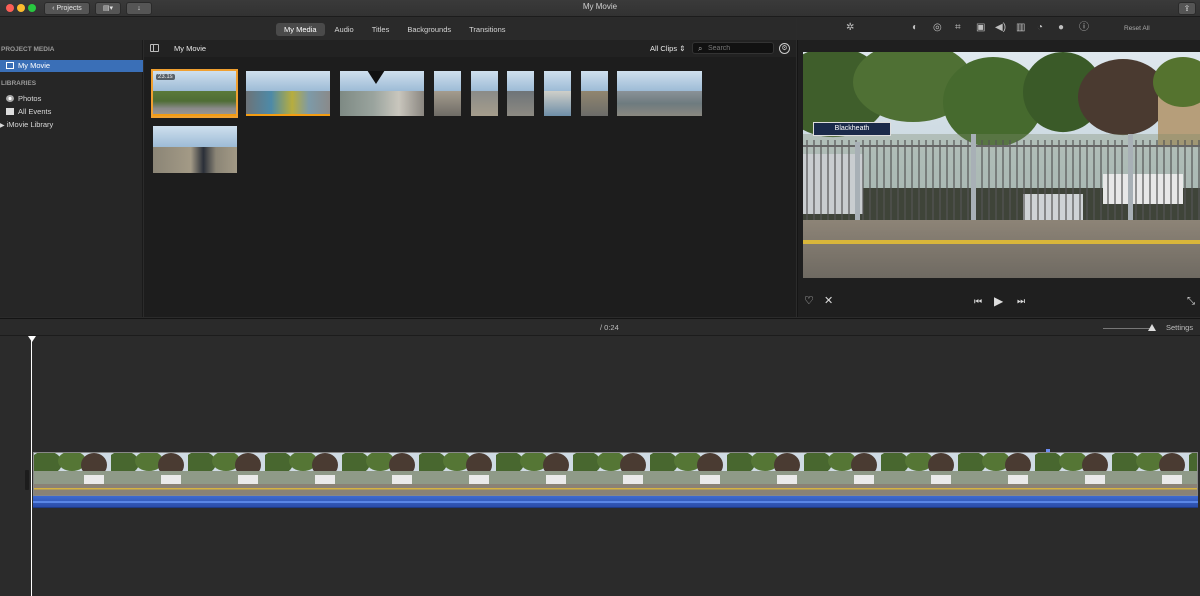 This screenshot has height=596, width=1200. I want to click on share-icon: ⇪, so click(1187, 8).